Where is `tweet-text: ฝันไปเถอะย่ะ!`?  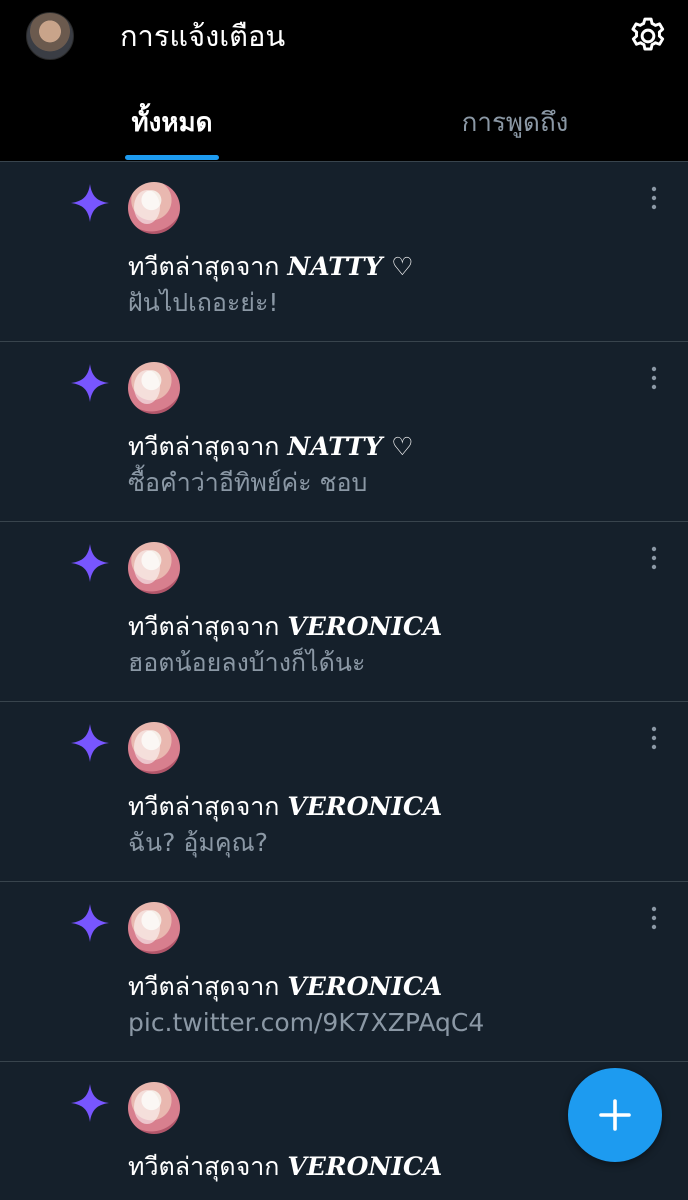
tweet-text: ฝันไปเถอะย่ะ! is located at coordinates (203, 302).